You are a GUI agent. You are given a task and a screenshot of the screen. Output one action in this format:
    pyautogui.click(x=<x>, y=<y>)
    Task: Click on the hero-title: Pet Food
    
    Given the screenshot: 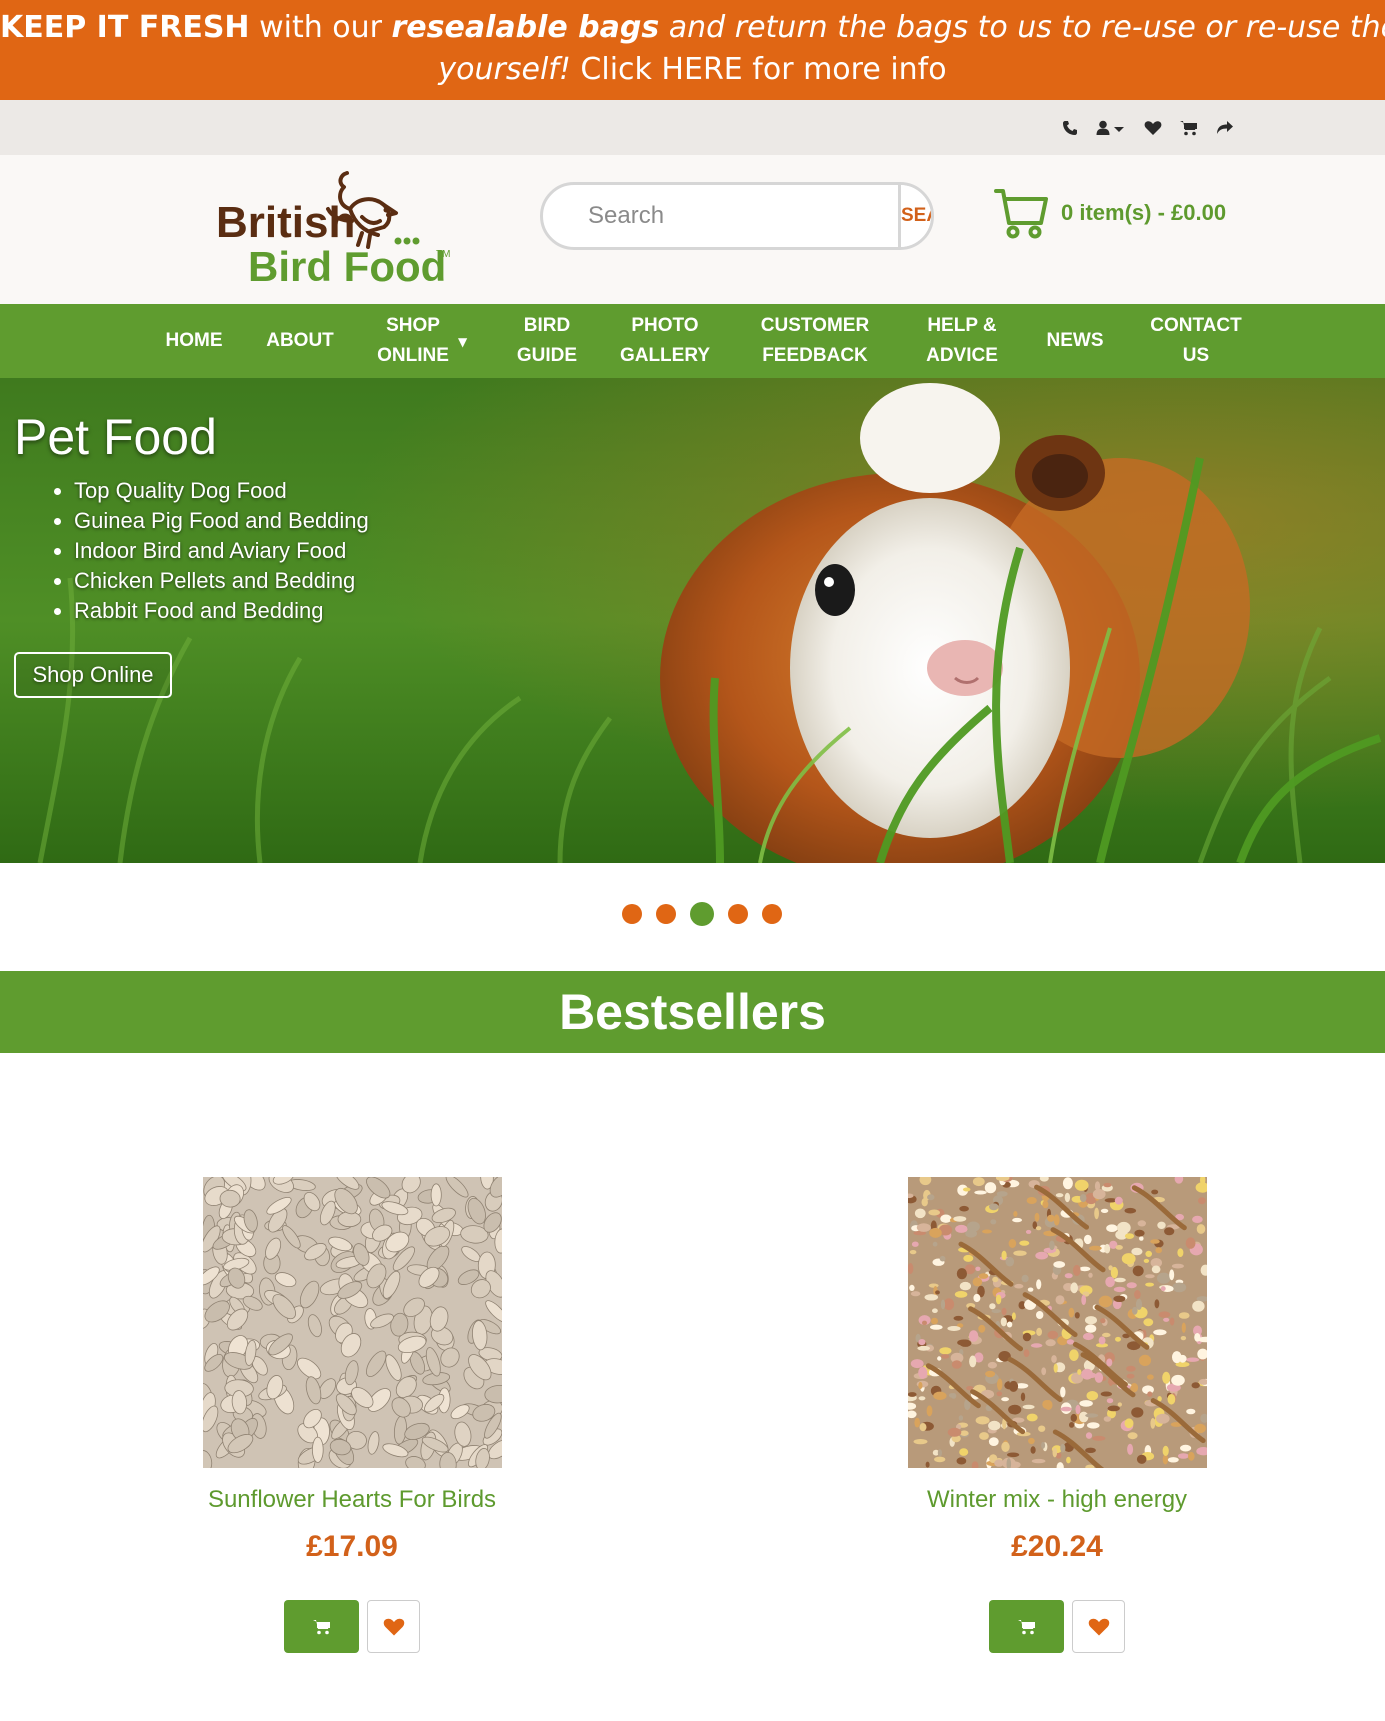 What is the action you would take?
    pyautogui.click(x=115, y=437)
    